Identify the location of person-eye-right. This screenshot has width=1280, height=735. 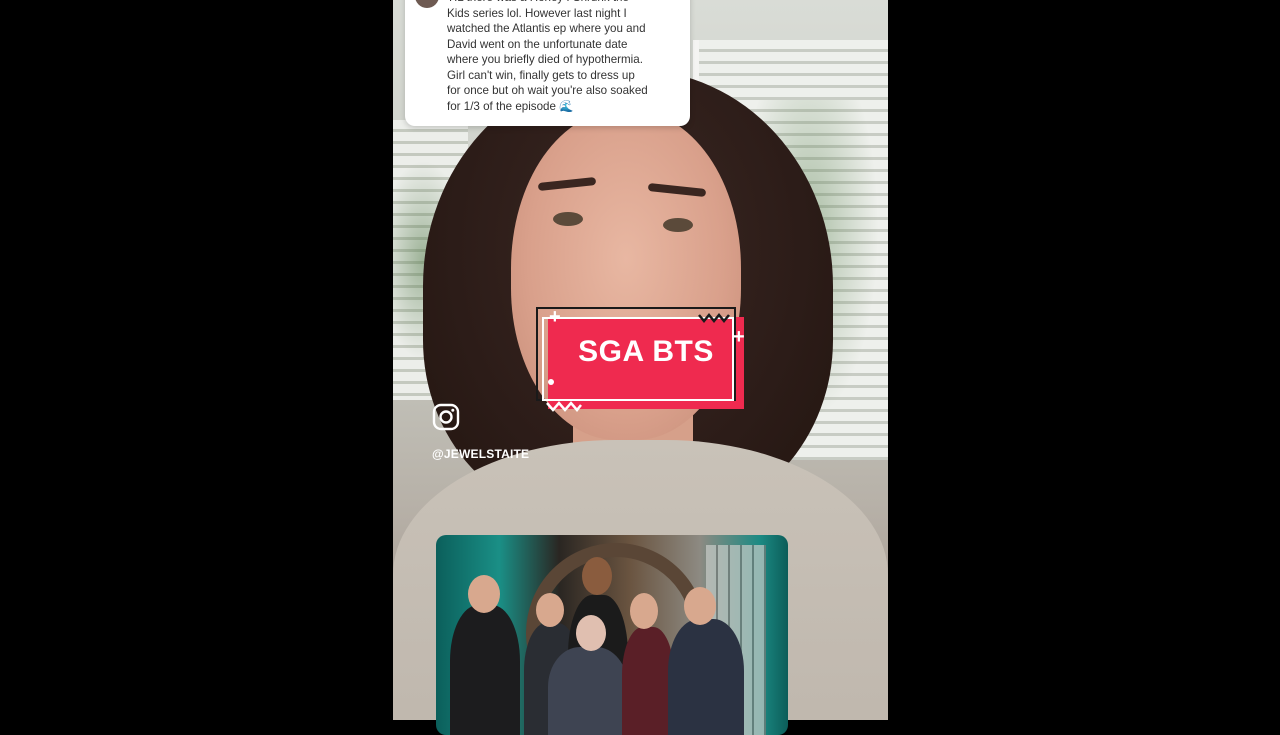
(678, 225).